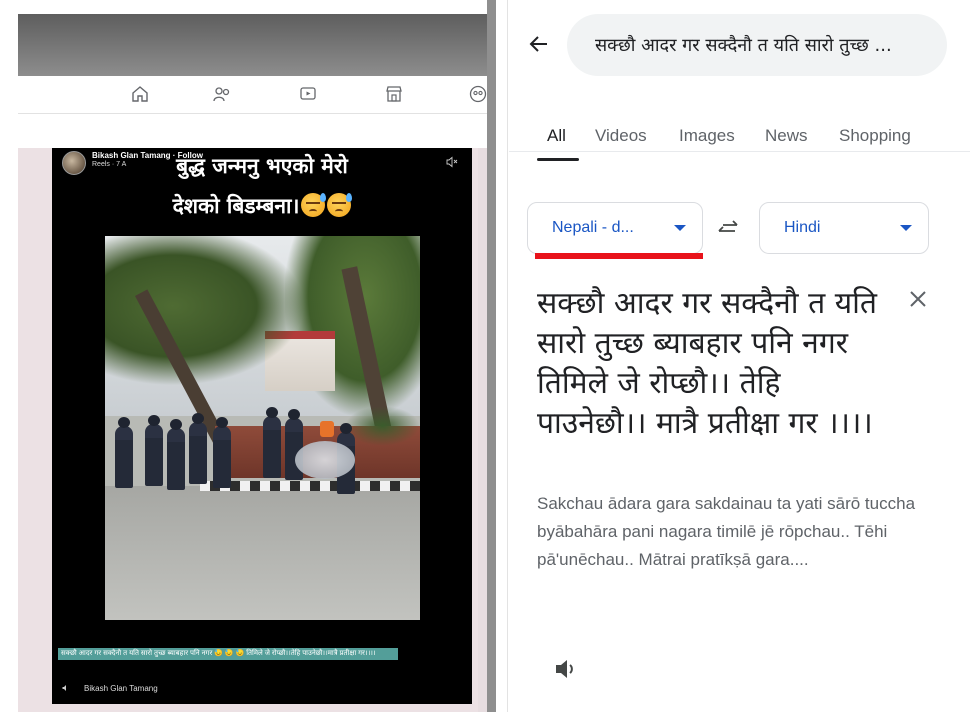  Describe the element at coordinates (802, 227) in the screenshot. I see `target-language-label: Hindi` at that location.